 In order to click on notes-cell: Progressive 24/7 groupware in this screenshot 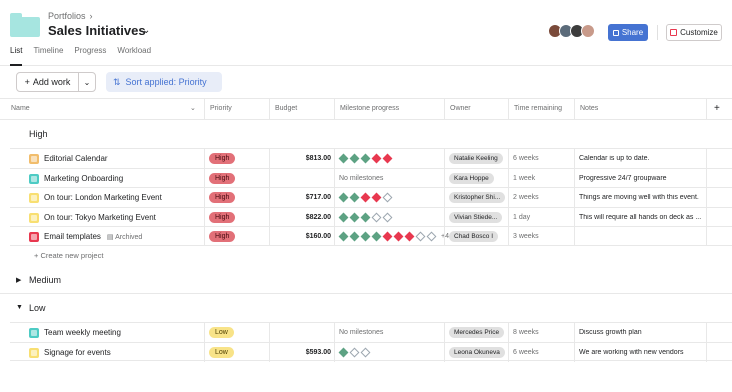, I will do `click(640, 178)`.